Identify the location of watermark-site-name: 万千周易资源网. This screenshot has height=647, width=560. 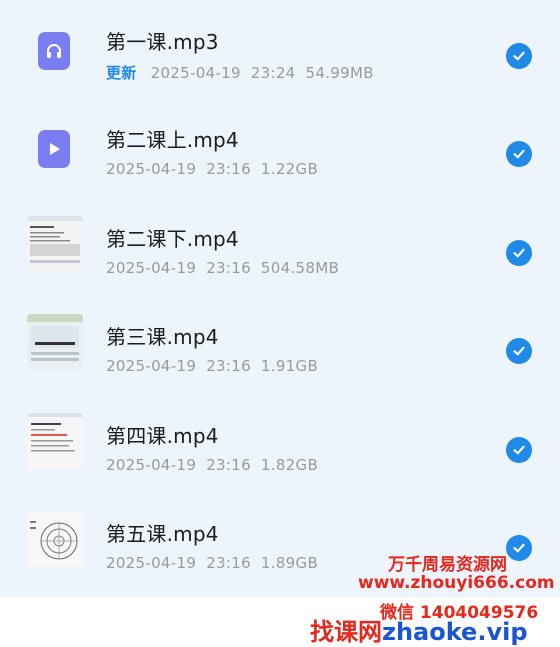
(447, 565).